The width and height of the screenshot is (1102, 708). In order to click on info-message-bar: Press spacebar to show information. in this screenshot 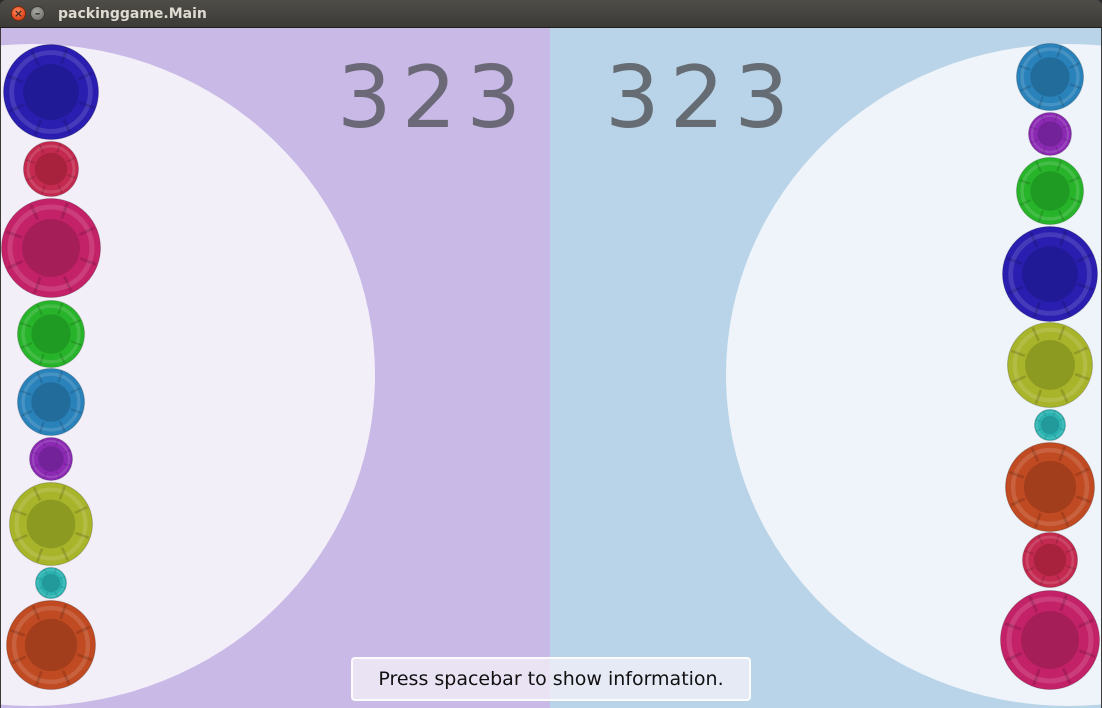, I will do `click(551, 679)`.